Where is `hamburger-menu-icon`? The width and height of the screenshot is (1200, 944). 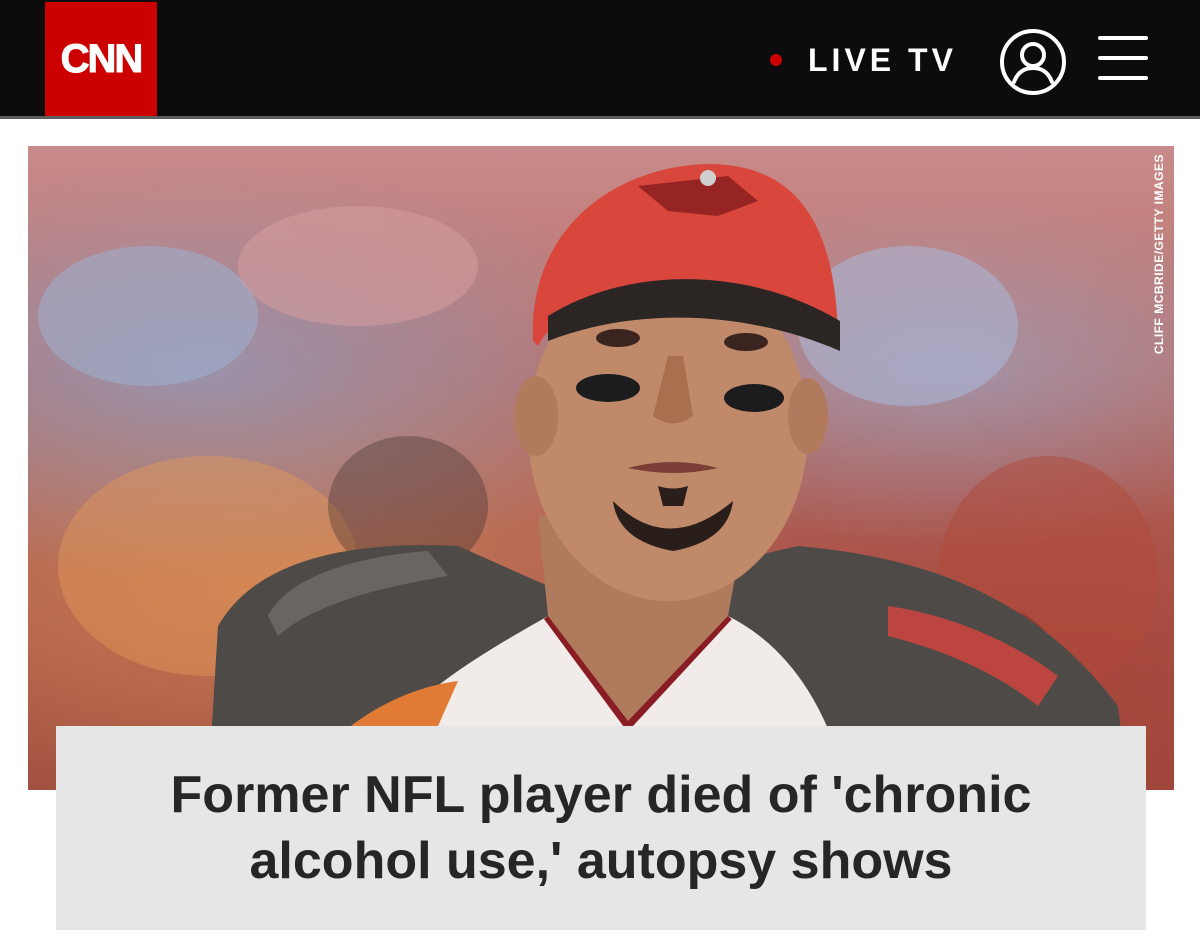
hamburger-menu-icon is located at coordinates (1123, 59).